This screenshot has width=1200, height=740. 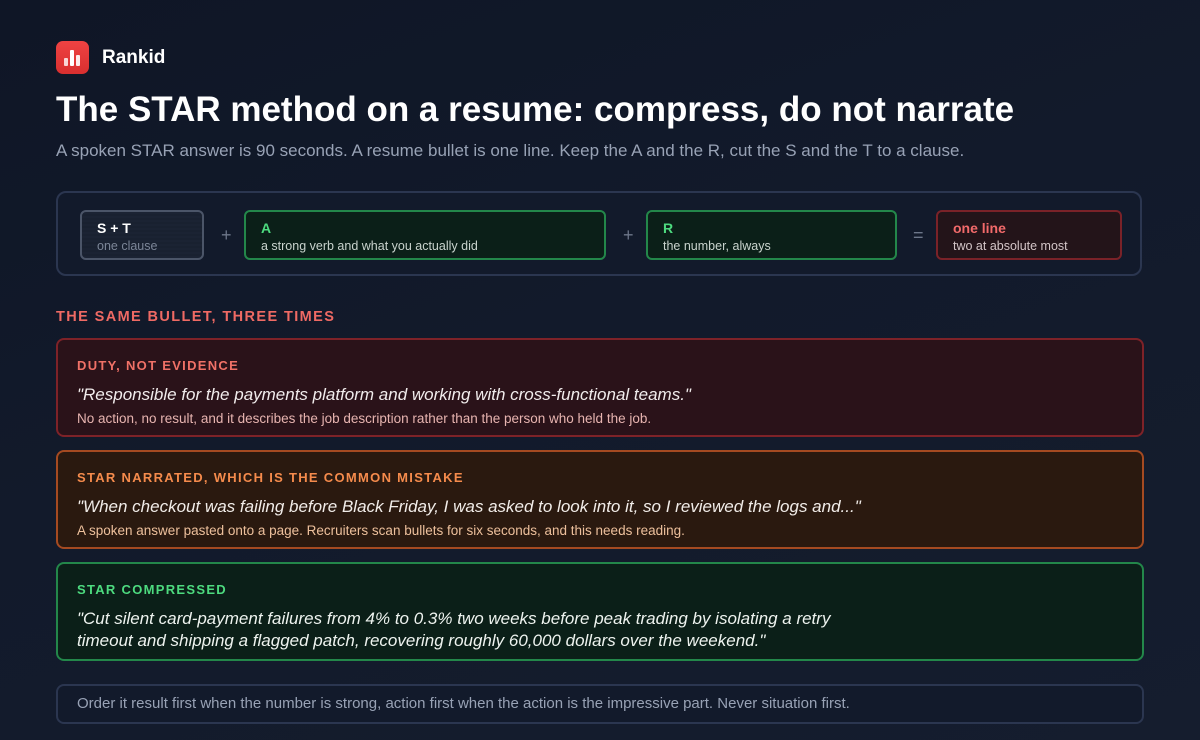 What do you see at coordinates (771, 235) in the screenshot?
I see `formula-term-result: R the number, always` at bounding box center [771, 235].